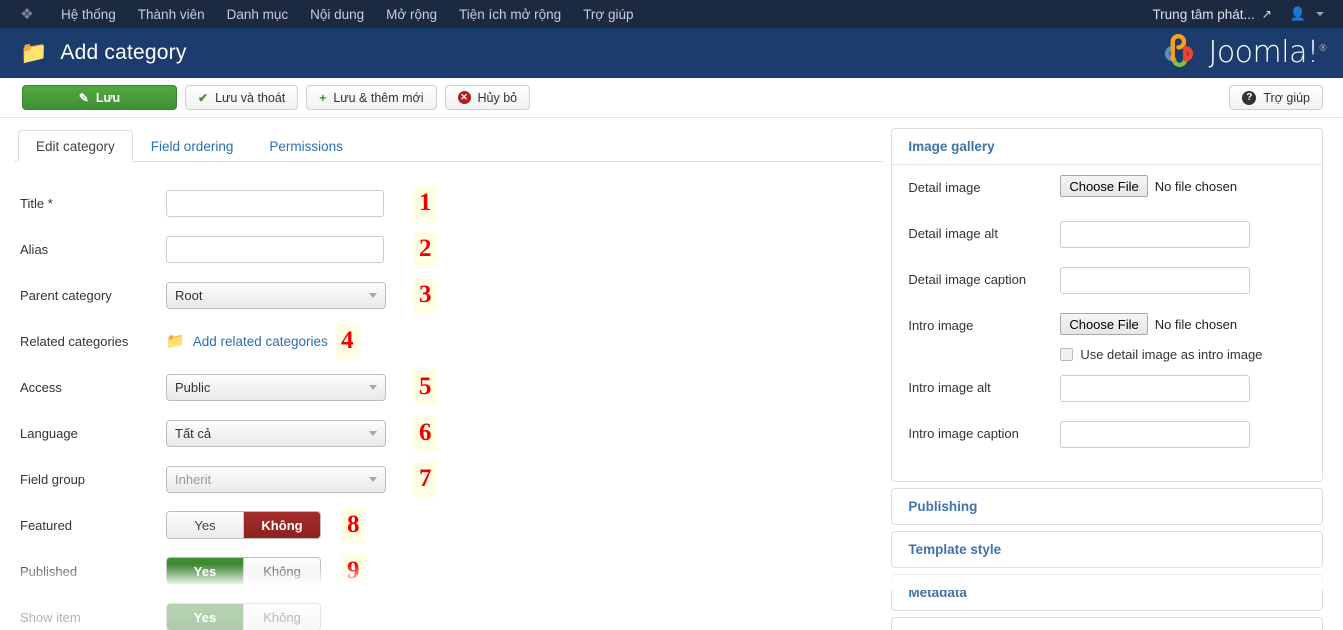 The height and width of the screenshot is (630, 1343). I want to click on annotation-2: 2, so click(425, 249).